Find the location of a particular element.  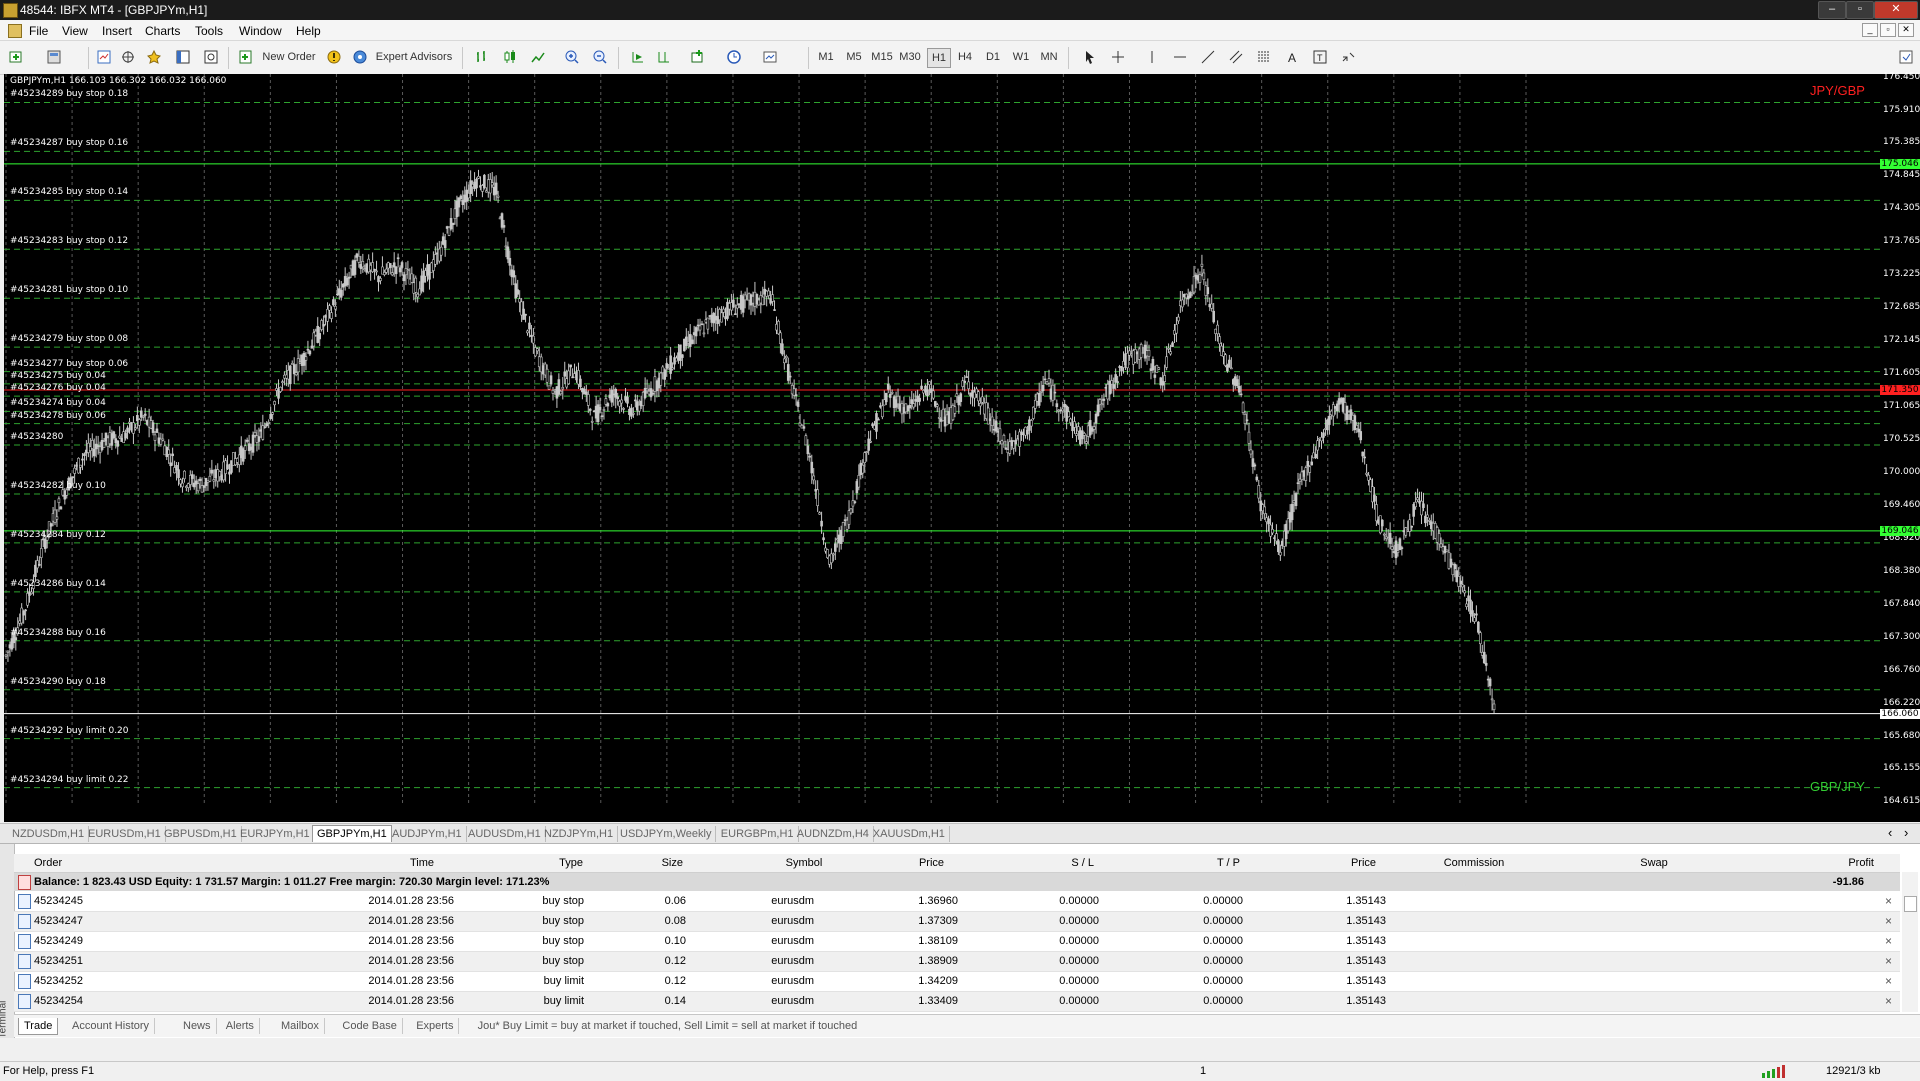

bar-chart-icon is located at coordinates (482, 57).